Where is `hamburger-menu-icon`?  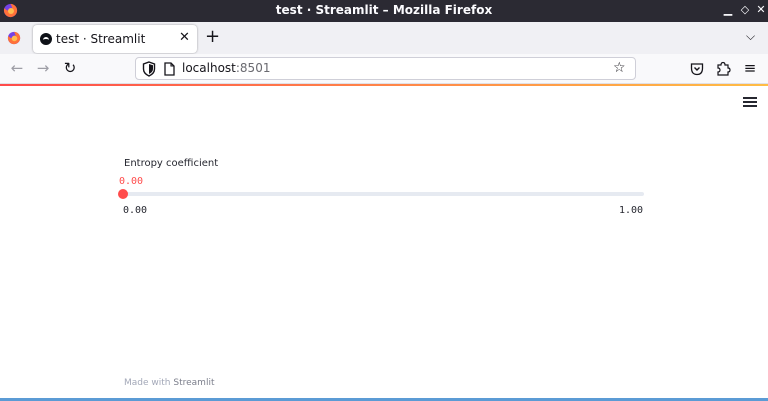
hamburger-menu-icon is located at coordinates (750, 103).